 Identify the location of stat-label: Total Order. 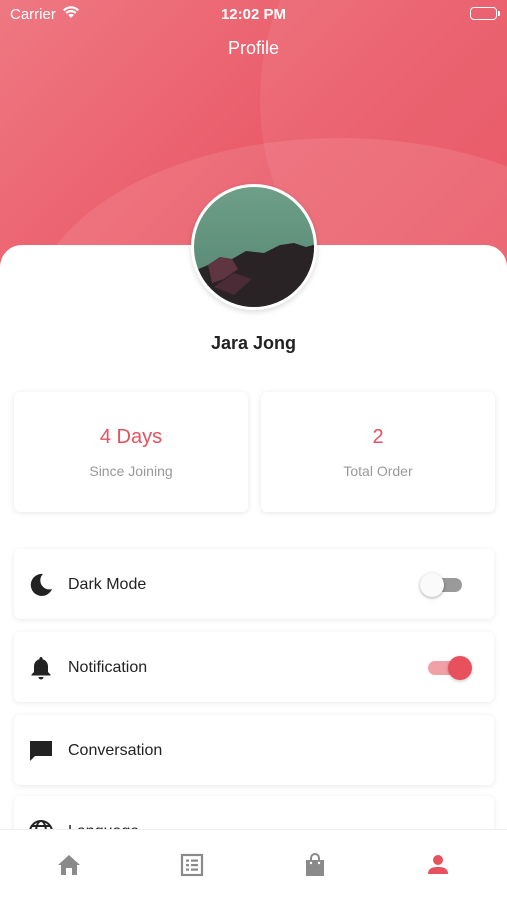
(378, 471).